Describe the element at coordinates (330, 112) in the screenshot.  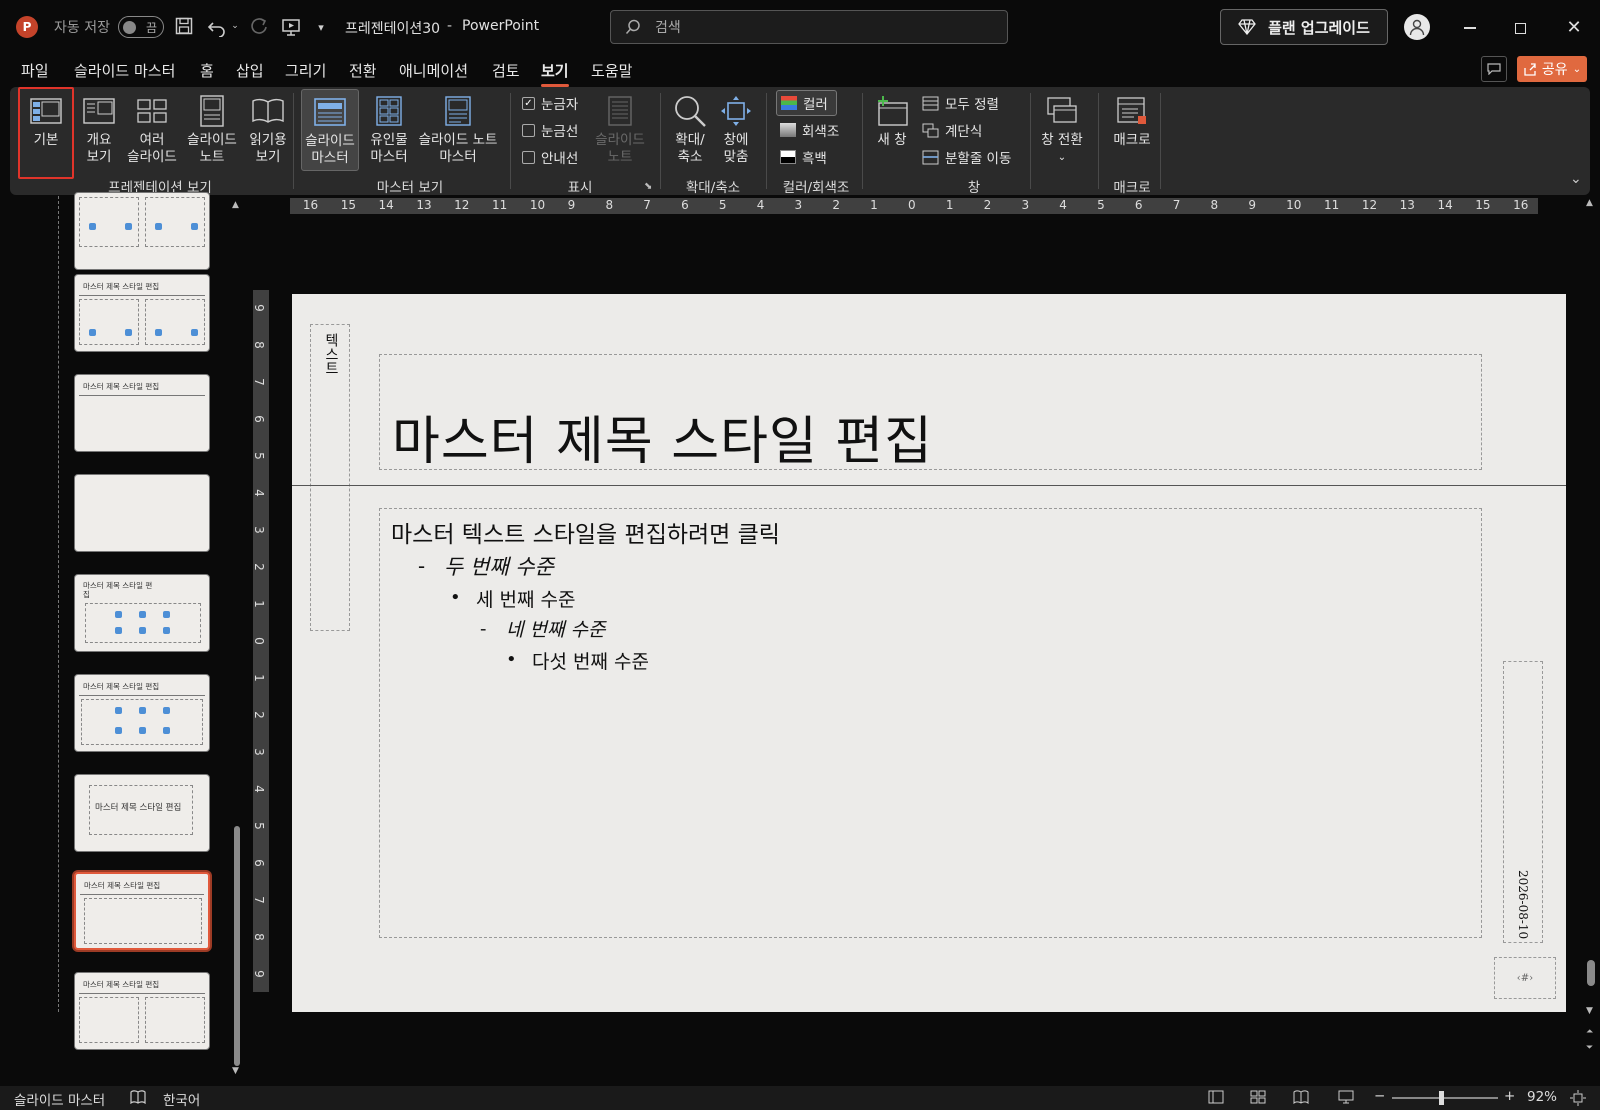
I see `slide-master-icon` at that location.